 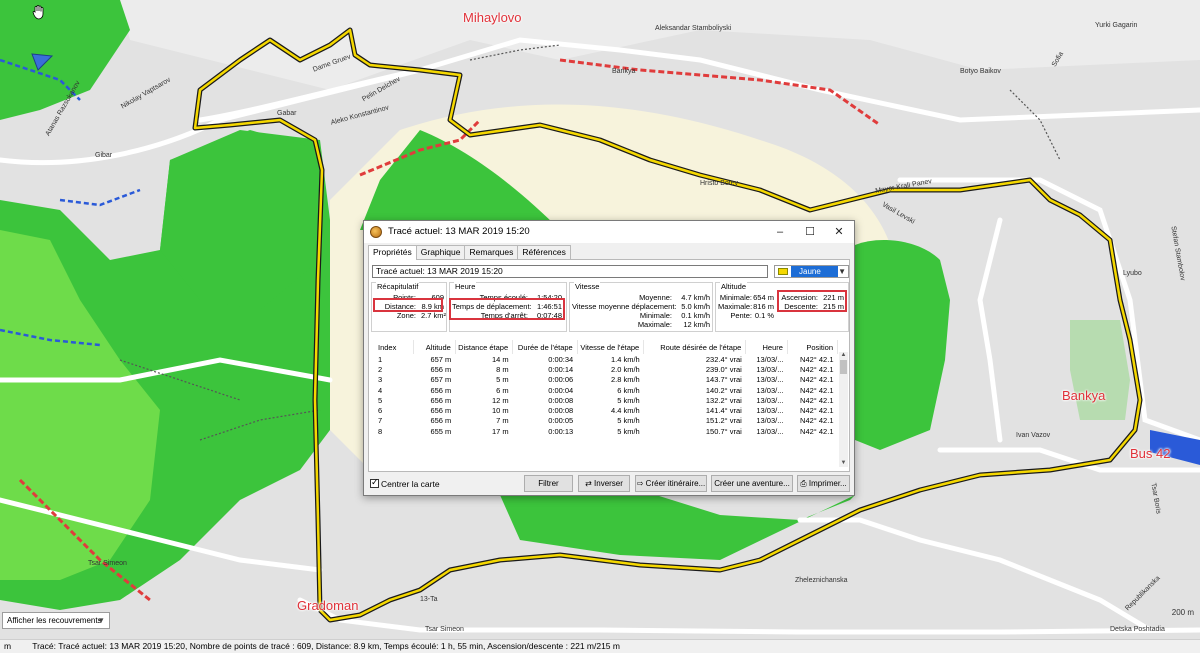 I want to click on table-cell: 5 m, so click(x=502, y=380).